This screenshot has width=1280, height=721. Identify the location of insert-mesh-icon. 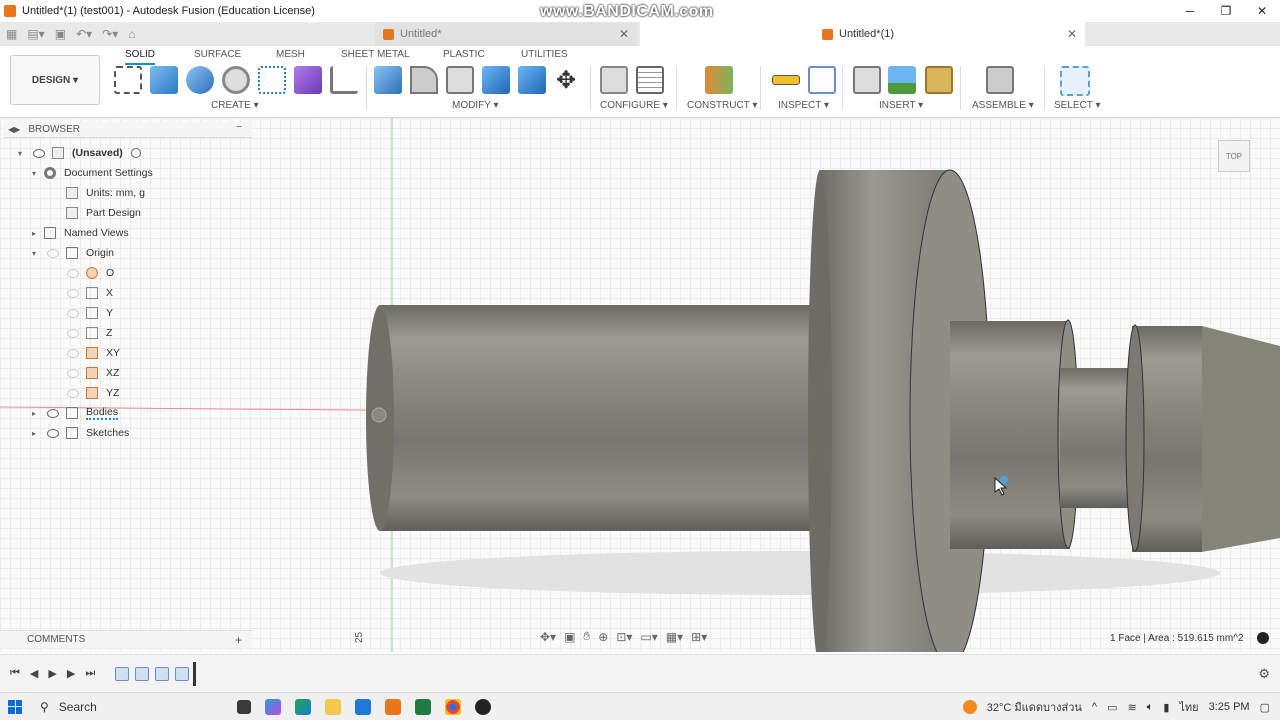
(939, 80).